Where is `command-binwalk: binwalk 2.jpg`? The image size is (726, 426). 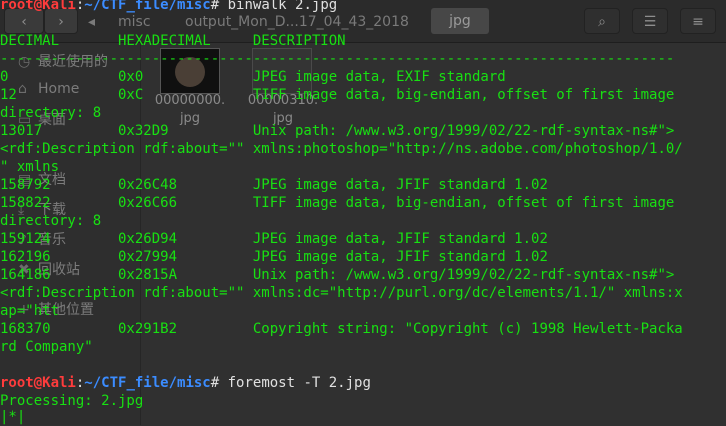 command-binwalk: binwalk 2.jpg is located at coordinates (278, 6).